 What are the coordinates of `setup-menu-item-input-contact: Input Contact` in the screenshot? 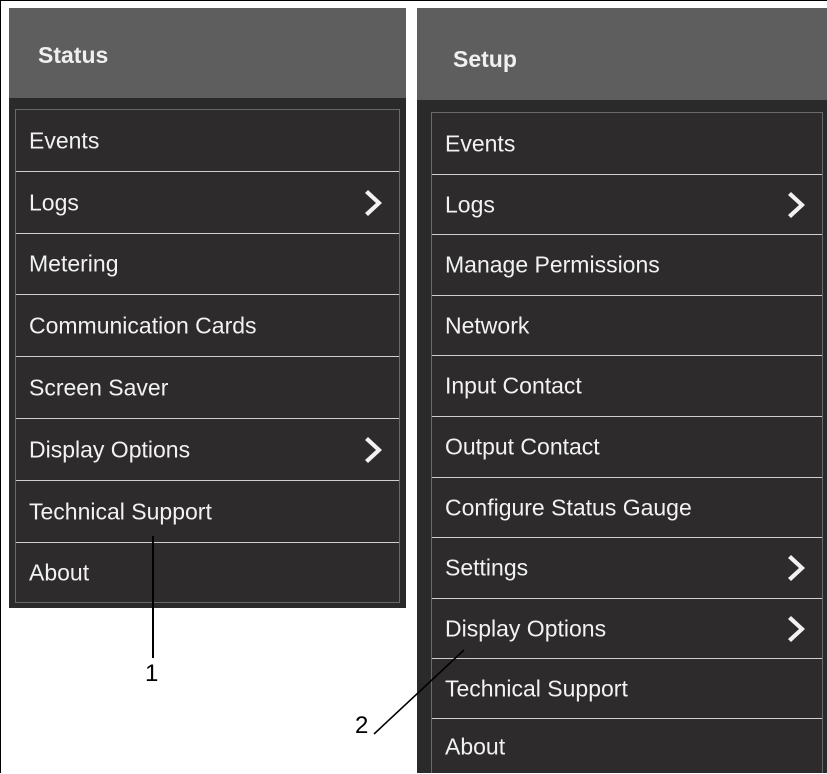 It's located at (627, 386).